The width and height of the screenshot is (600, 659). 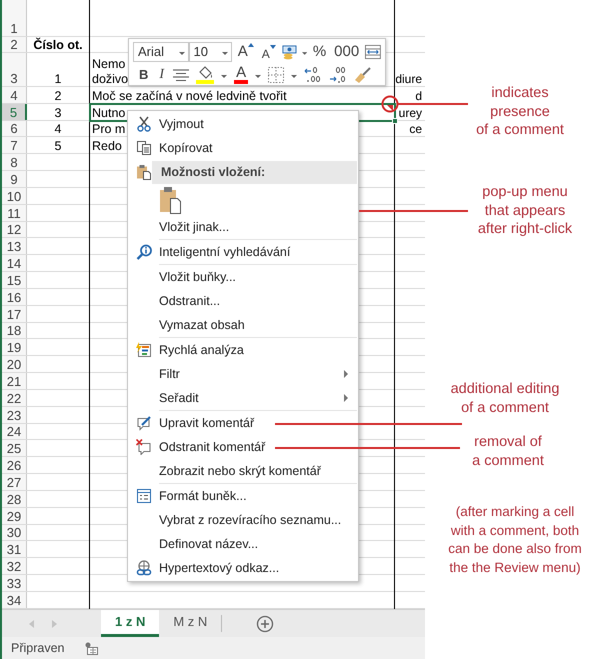 What do you see at coordinates (409, 79) in the screenshot?
I see `table-cell-text: diure` at bounding box center [409, 79].